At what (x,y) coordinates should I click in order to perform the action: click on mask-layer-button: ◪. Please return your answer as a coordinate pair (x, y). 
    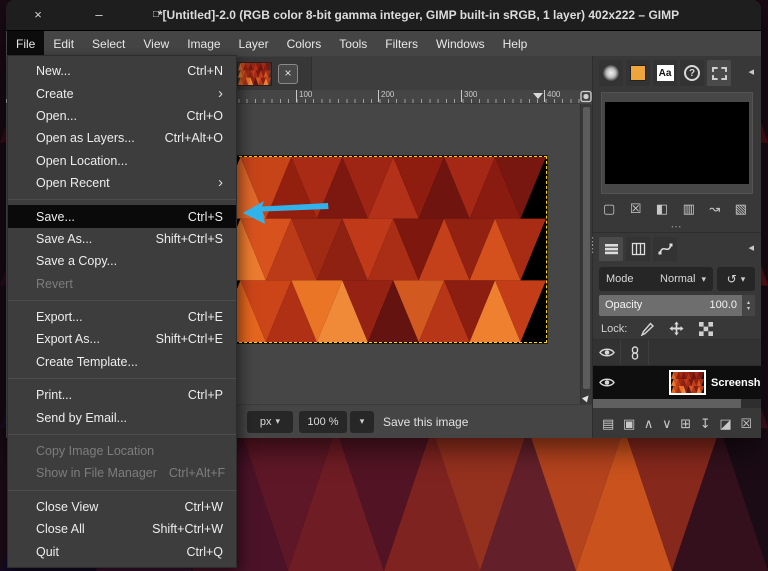
    Looking at the image, I should click on (725, 423).